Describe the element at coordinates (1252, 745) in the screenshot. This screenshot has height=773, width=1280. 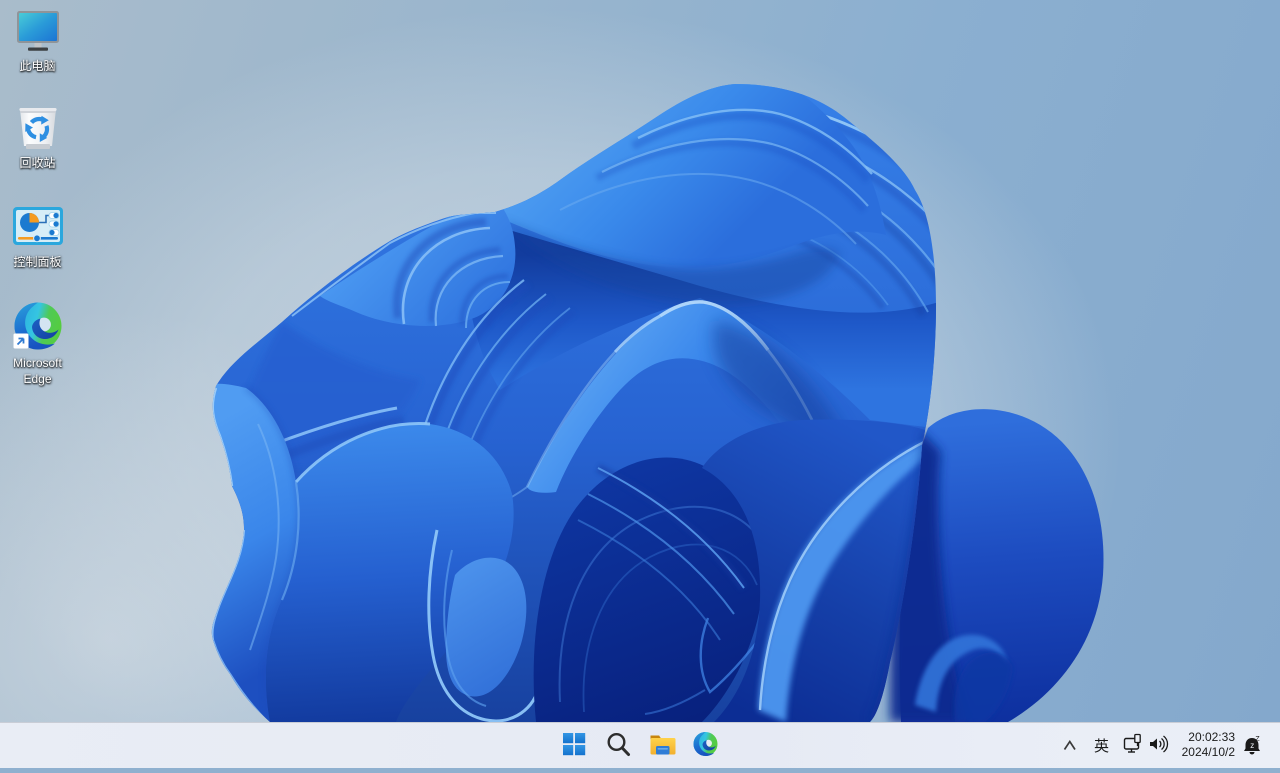
I see `svg-text: z` at that location.